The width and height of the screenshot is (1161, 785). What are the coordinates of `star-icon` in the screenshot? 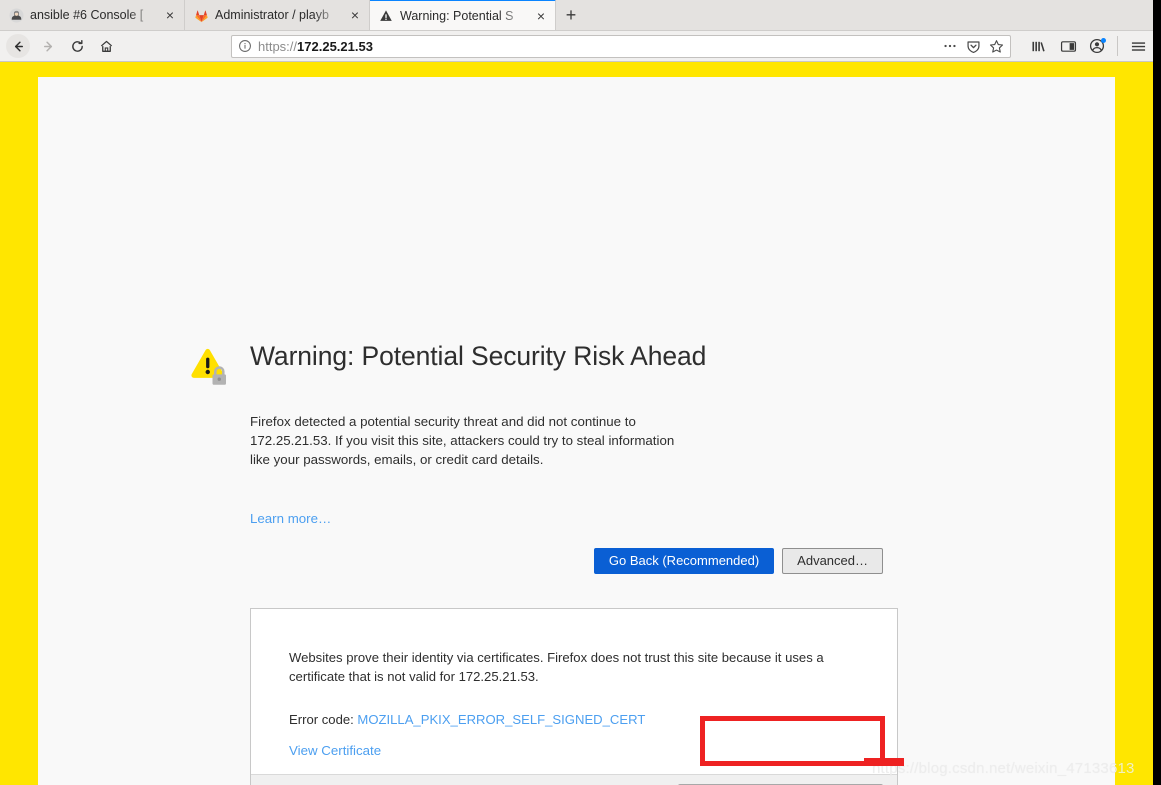 It's located at (996, 46).